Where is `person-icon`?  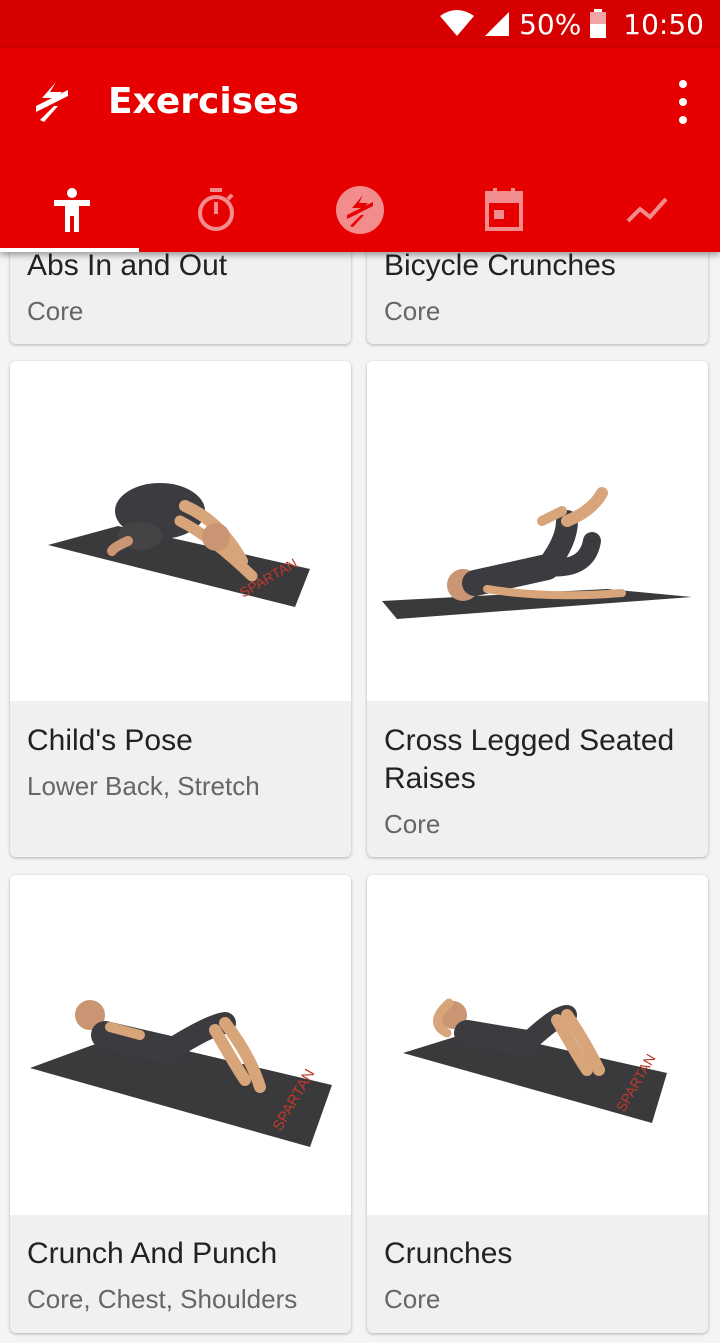
person-icon is located at coordinates (72, 210).